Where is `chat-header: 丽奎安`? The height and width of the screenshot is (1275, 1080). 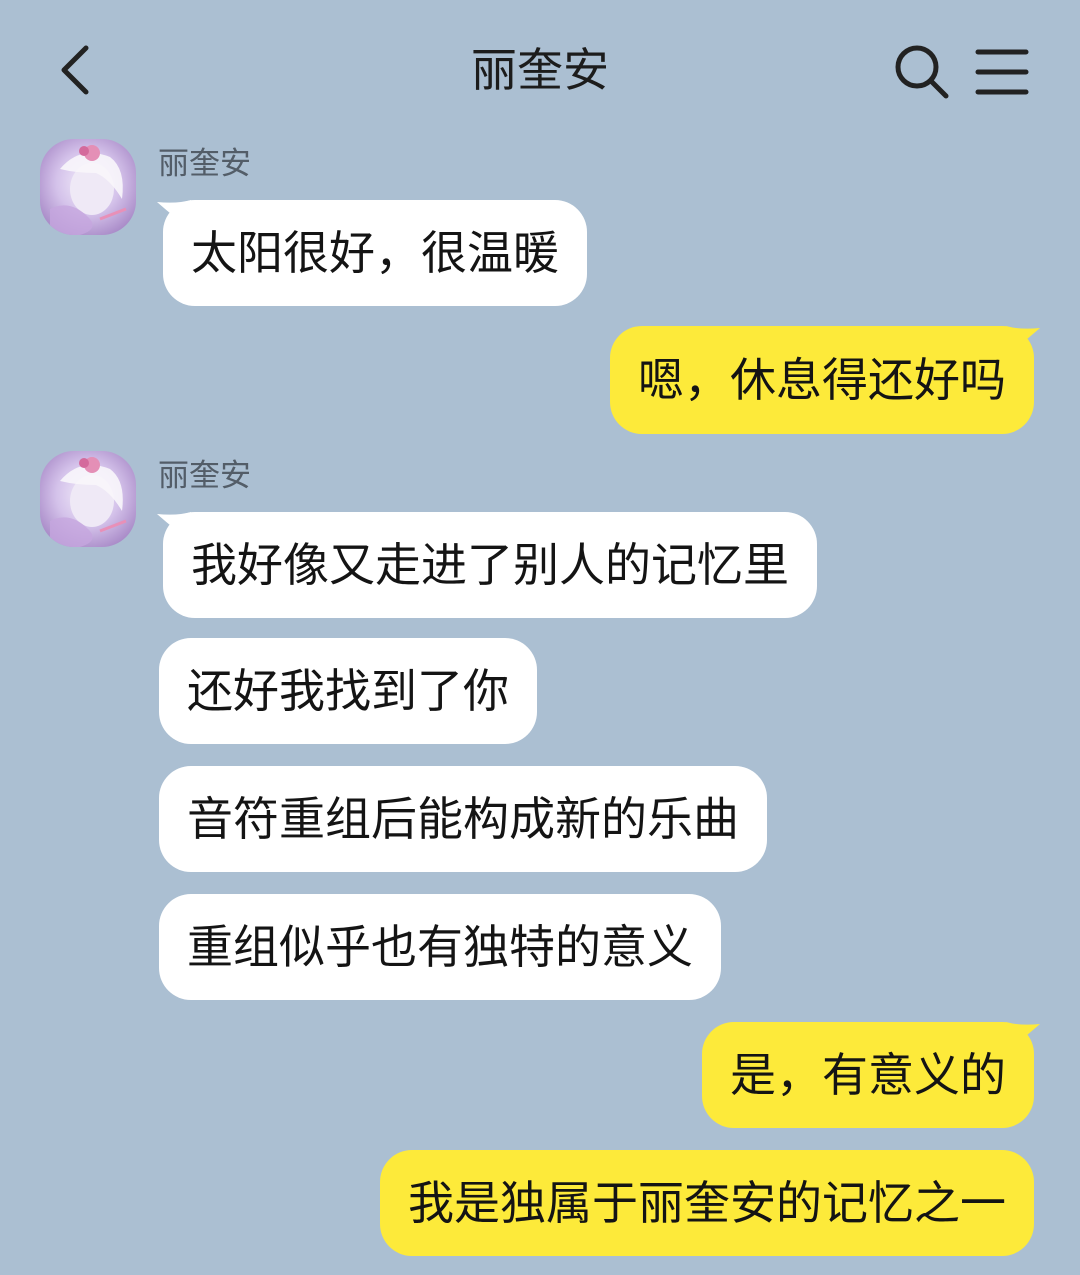 chat-header: 丽奎安 is located at coordinates (540, 70).